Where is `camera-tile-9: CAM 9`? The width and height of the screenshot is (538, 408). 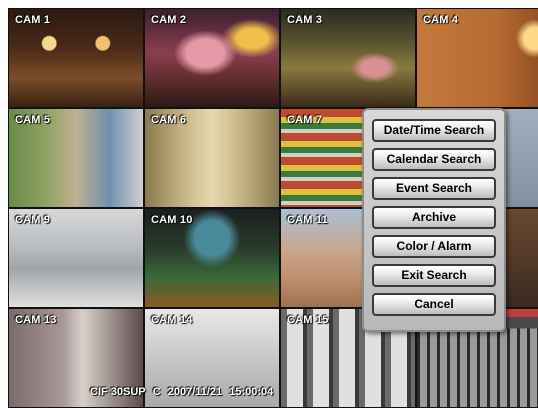
camera-tile-9: CAM 9 is located at coordinates (76, 258).